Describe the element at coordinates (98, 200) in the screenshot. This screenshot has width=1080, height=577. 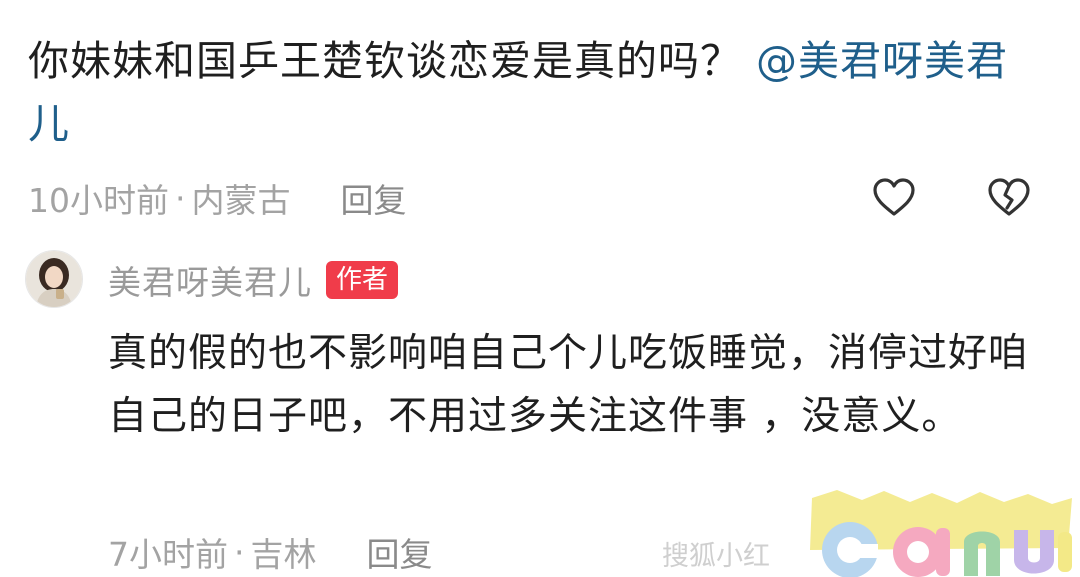
I see `comment-time: 10小时前` at that location.